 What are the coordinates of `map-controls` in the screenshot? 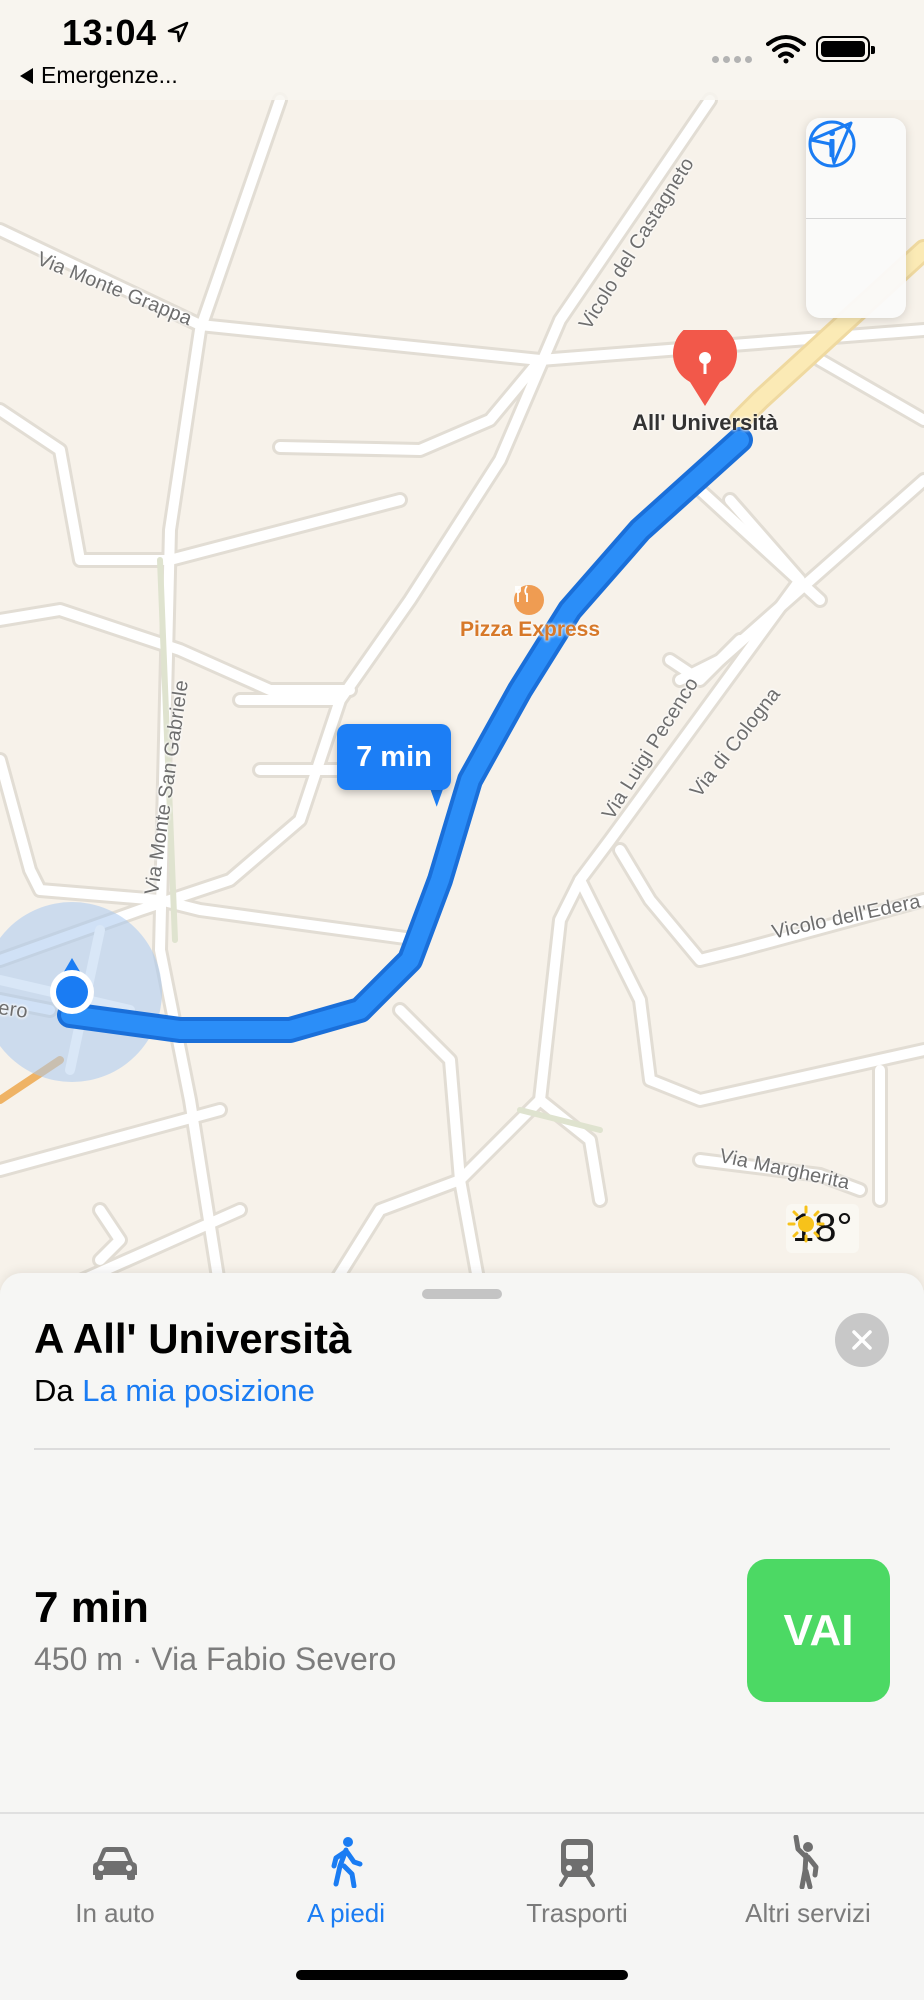 It's located at (856, 218).